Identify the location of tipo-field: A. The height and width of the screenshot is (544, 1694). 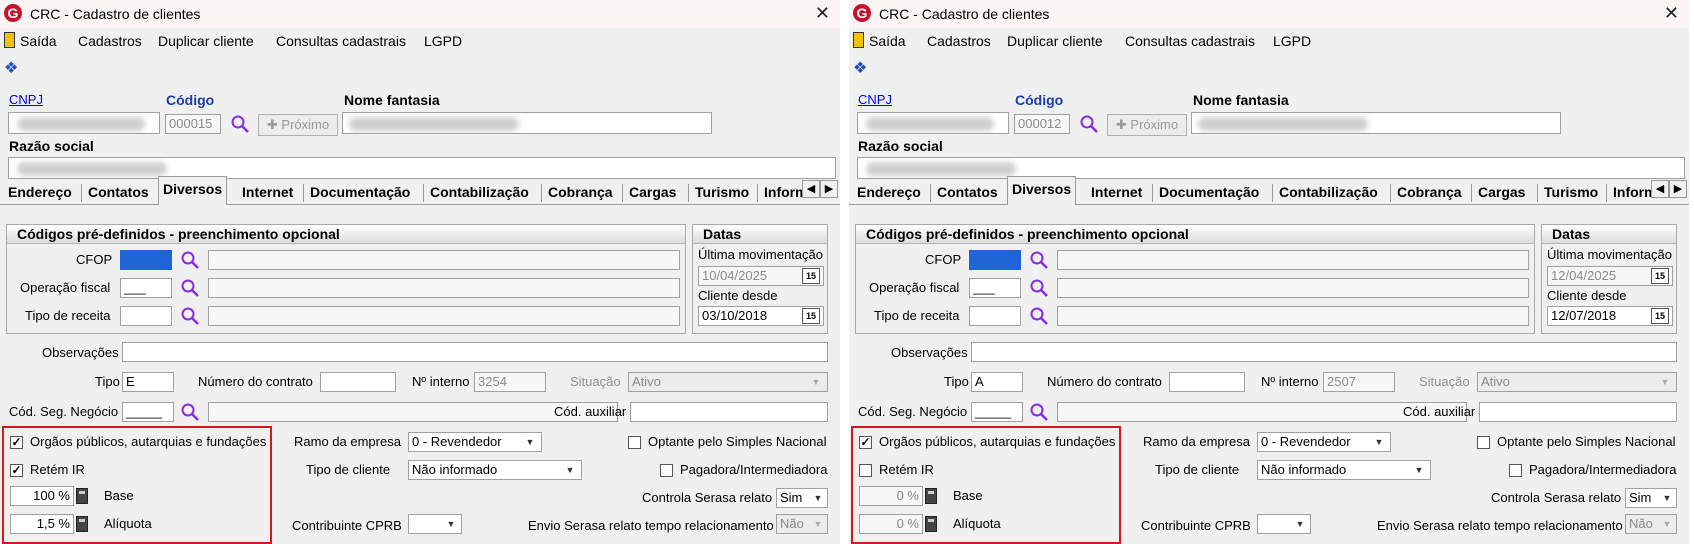
(997, 382).